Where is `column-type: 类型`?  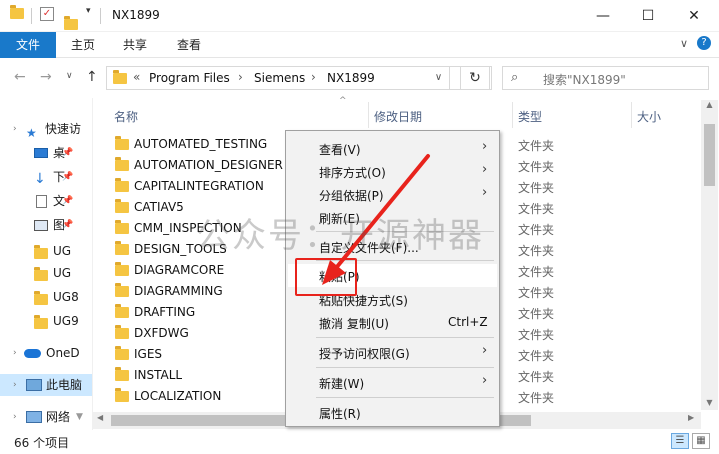 column-type: 类型 is located at coordinates (530, 116).